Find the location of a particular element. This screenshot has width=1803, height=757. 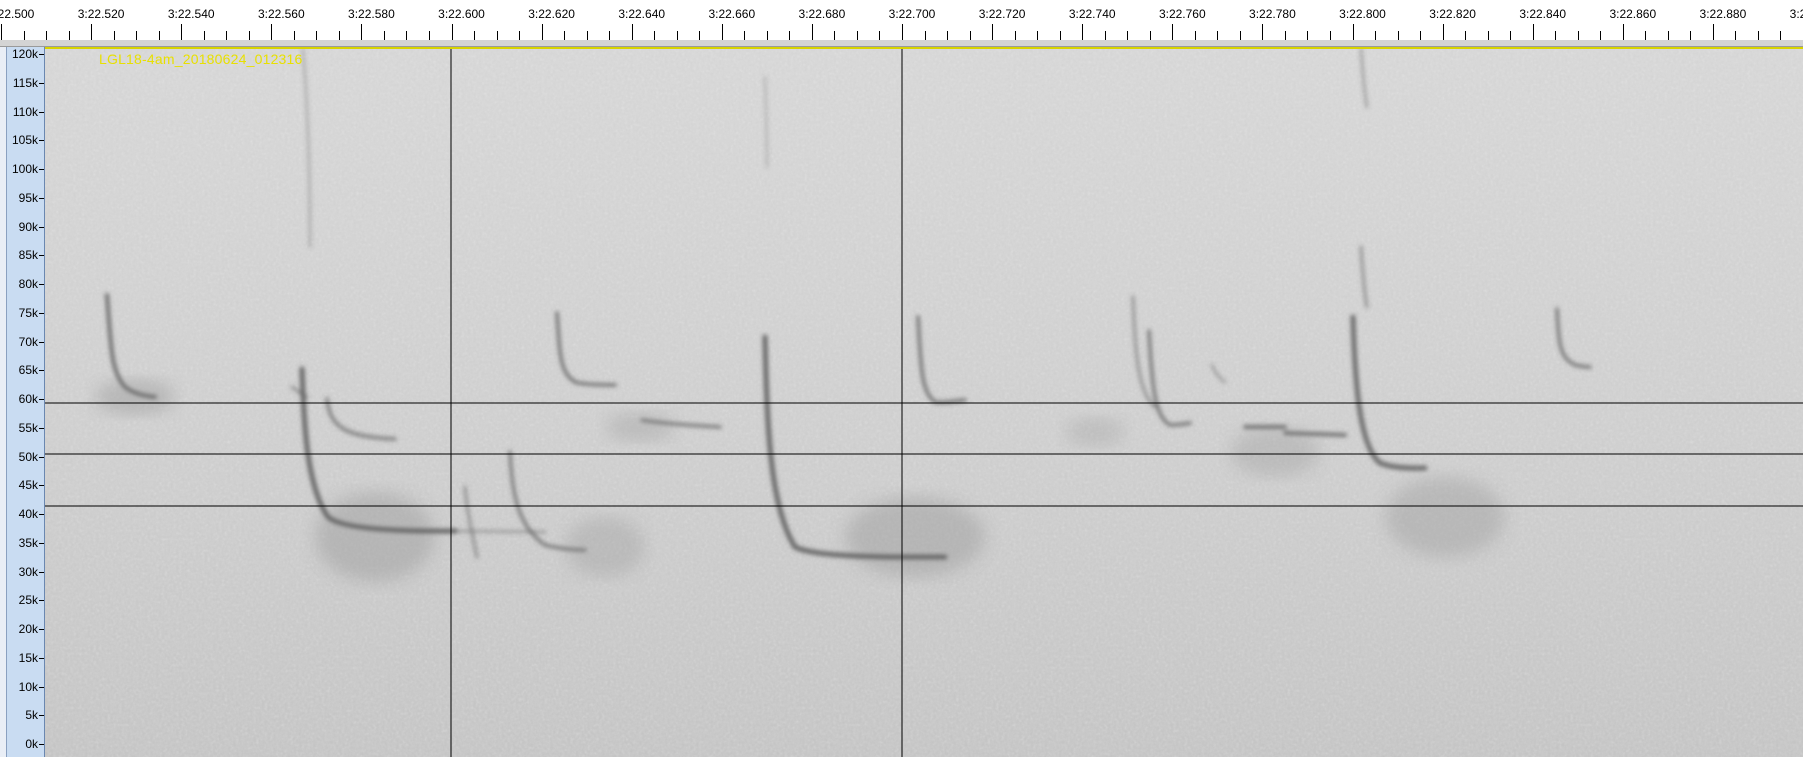

track-name: LGL18-4am_20180624_012316 is located at coordinates (201, 59).